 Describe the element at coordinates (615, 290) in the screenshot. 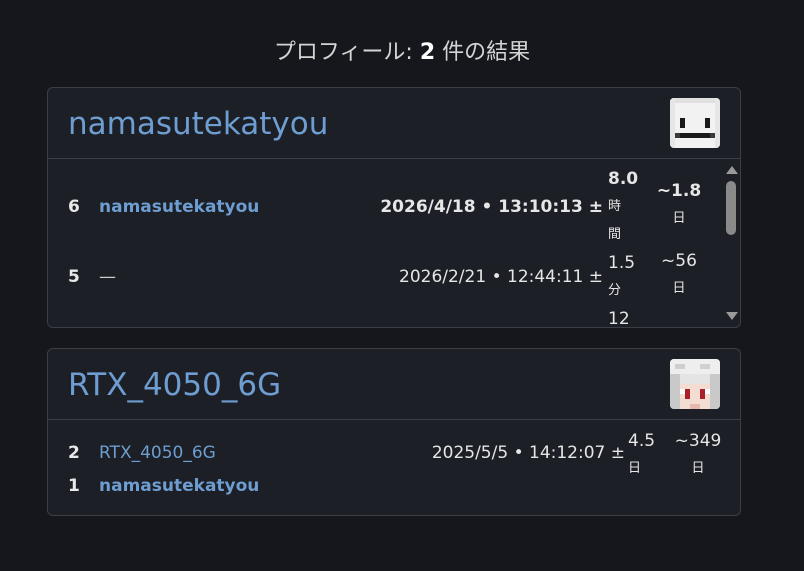

I see `duration-unit: 分` at that location.